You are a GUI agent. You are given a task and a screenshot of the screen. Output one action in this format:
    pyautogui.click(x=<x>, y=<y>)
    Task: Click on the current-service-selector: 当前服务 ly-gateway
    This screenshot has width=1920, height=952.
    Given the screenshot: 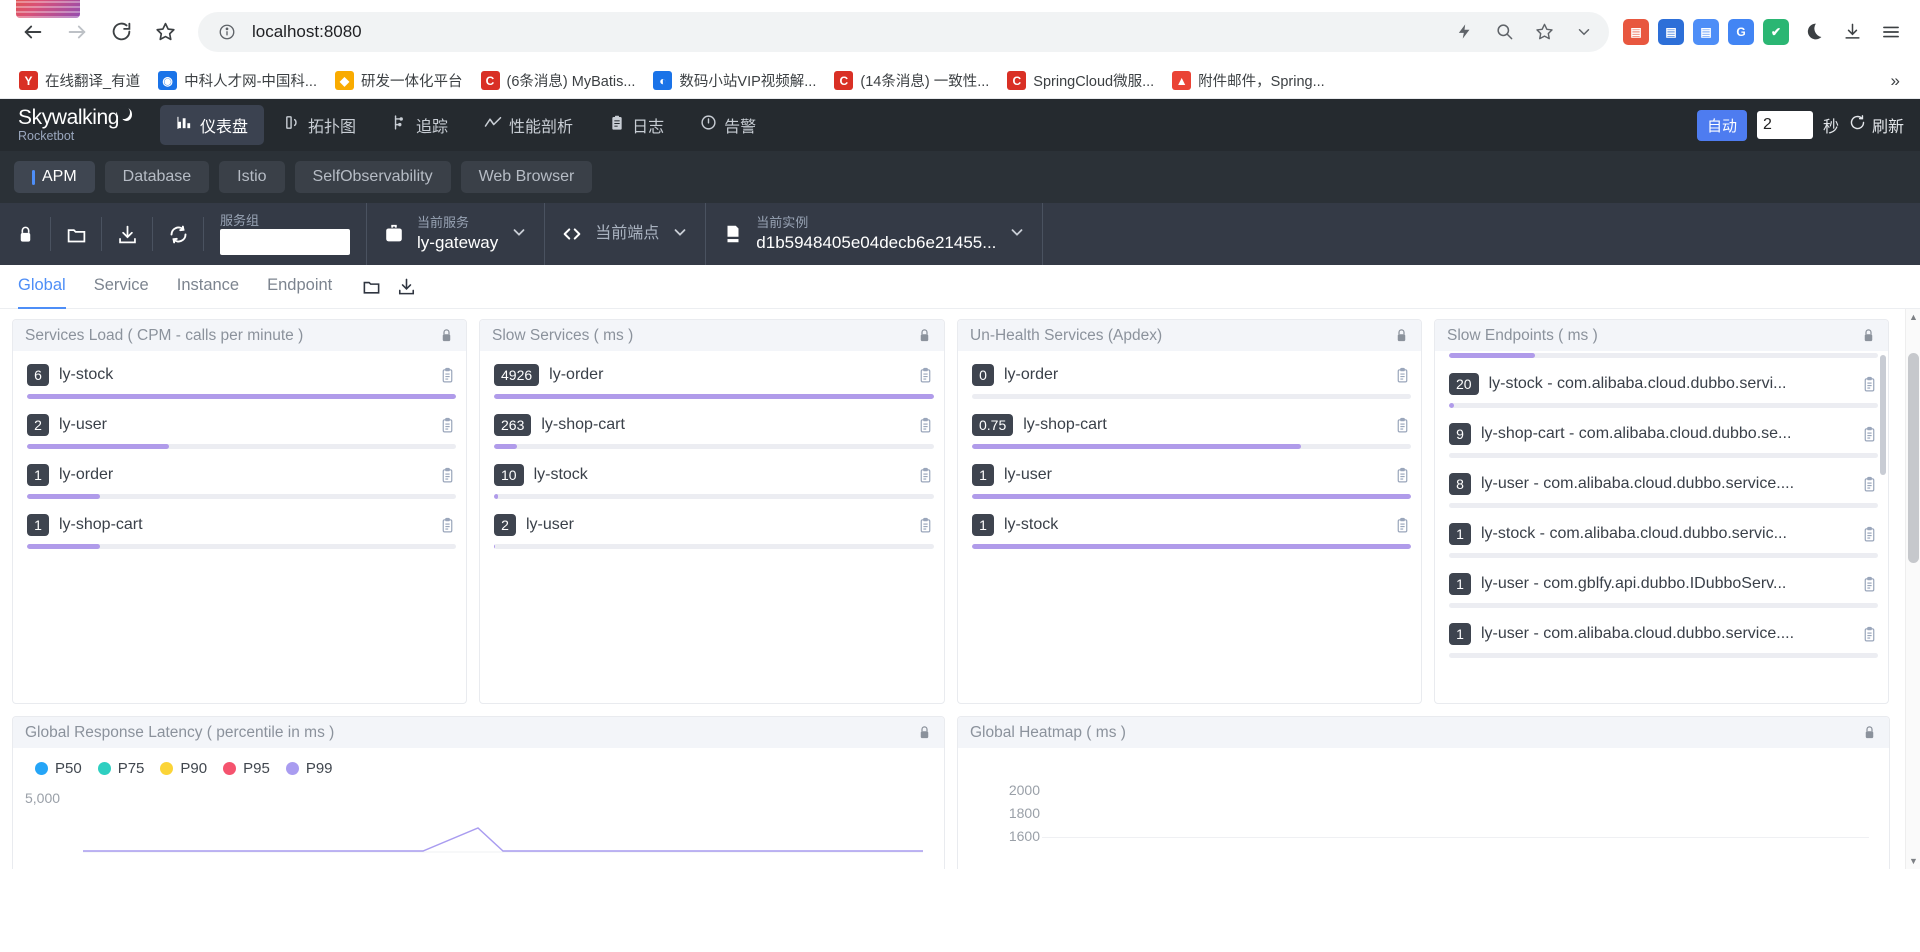 What is the action you would take?
    pyautogui.click(x=456, y=234)
    